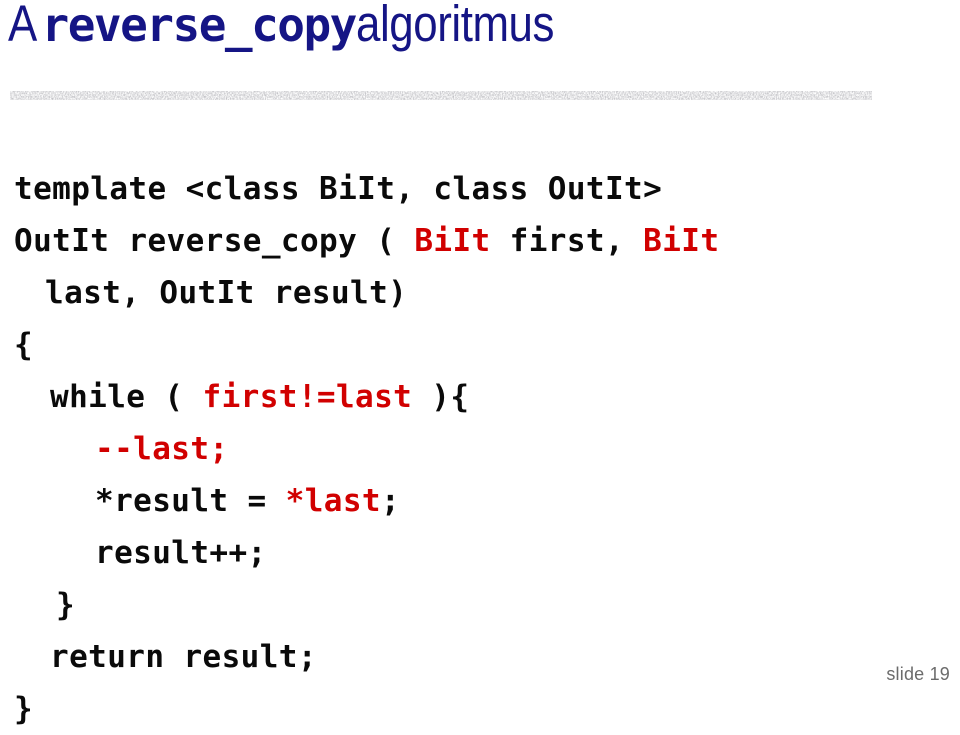  What do you see at coordinates (126, 397) in the screenshot?
I see `code-token: while (` at bounding box center [126, 397].